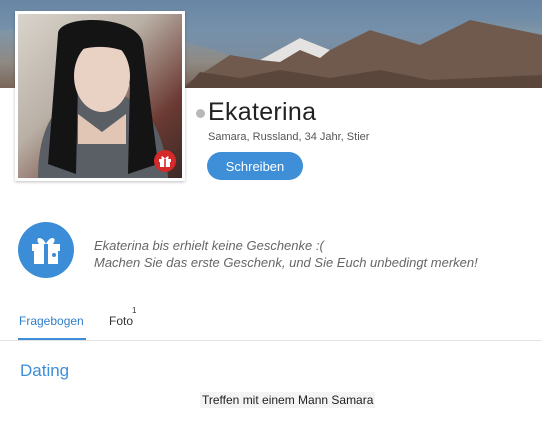 The image size is (542, 424). I want to click on tab-foto-count: 1, so click(134, 310).